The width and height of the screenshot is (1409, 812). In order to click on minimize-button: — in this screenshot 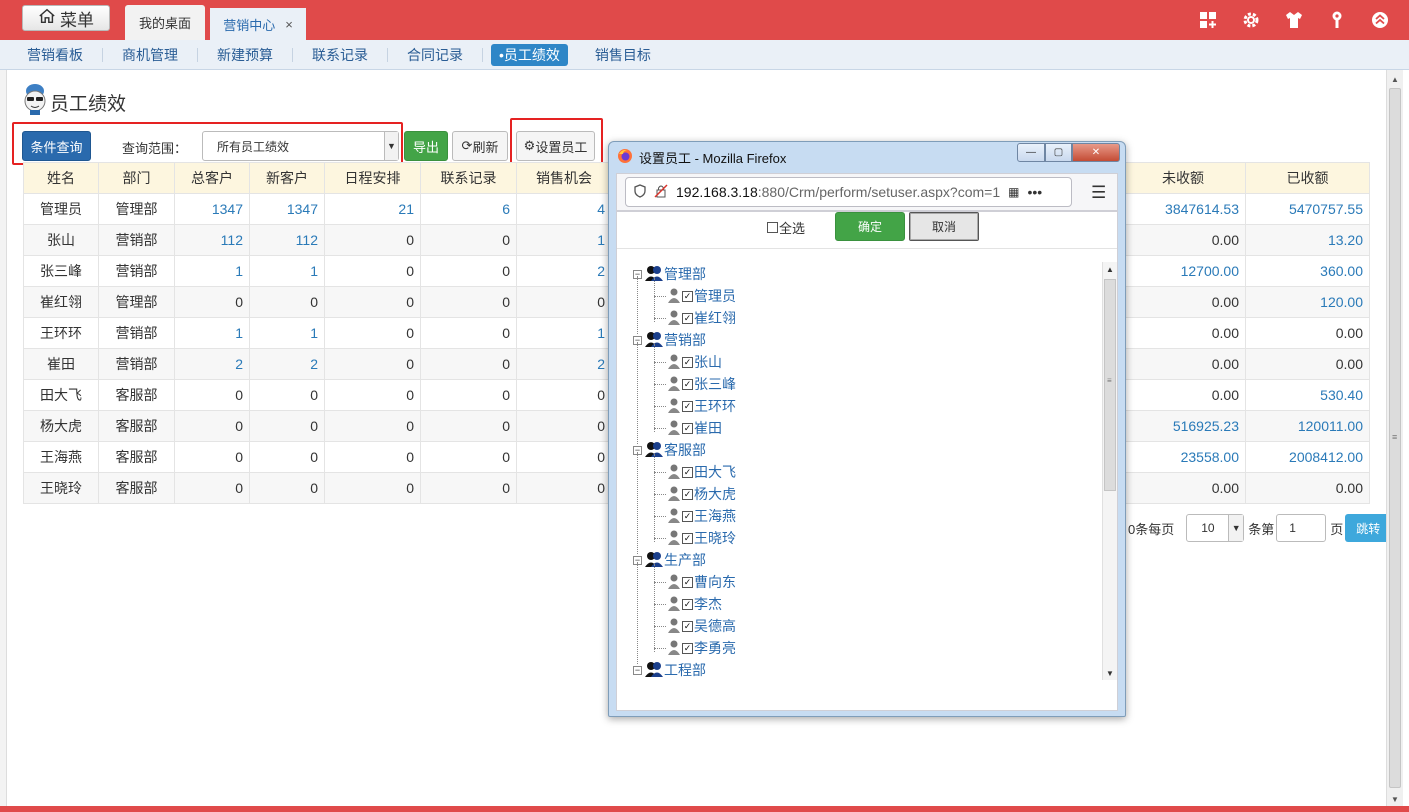, I will do `click(1031, 152)`.